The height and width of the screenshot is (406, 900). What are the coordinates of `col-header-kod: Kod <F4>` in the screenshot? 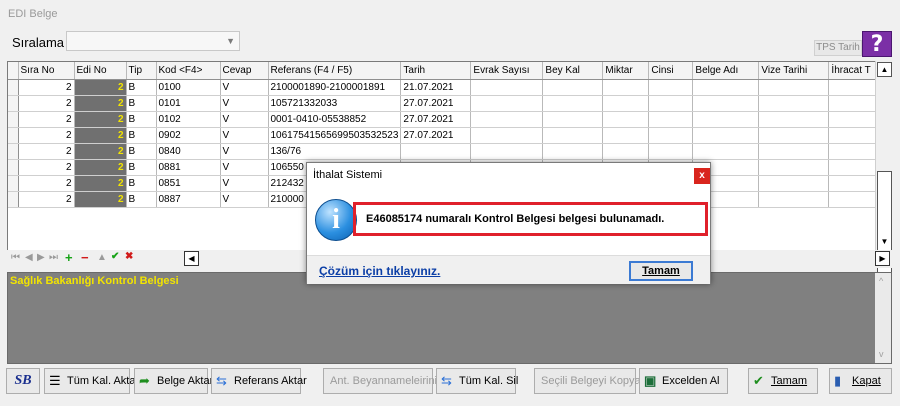 It's located at (188, 71).